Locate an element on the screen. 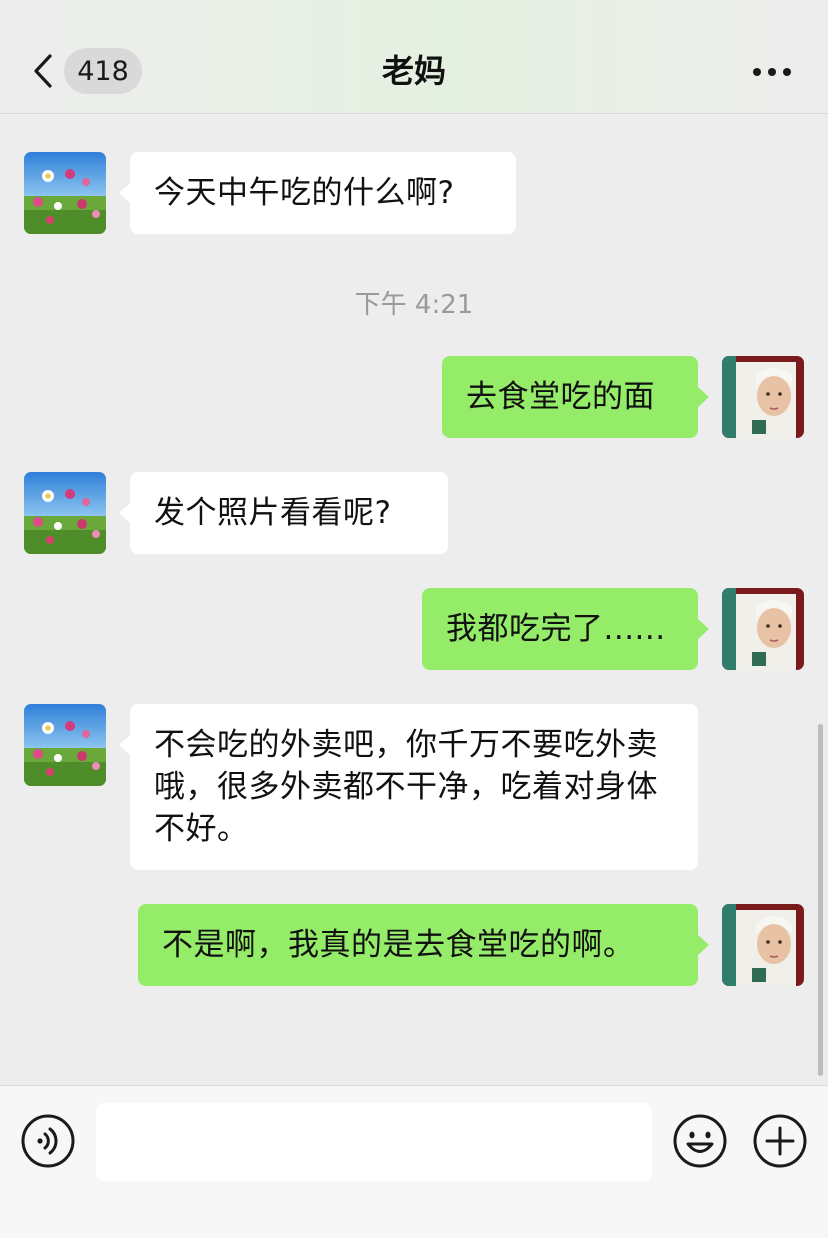 This screenshot has height=1238, width=828. voice-button is located at coordinates (48, 1141).